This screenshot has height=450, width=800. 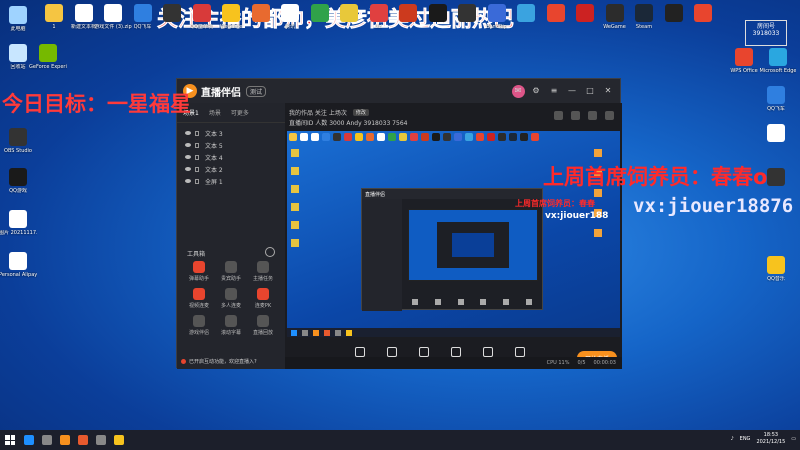 I want to click on more-icon, so click(x=609, y=115).